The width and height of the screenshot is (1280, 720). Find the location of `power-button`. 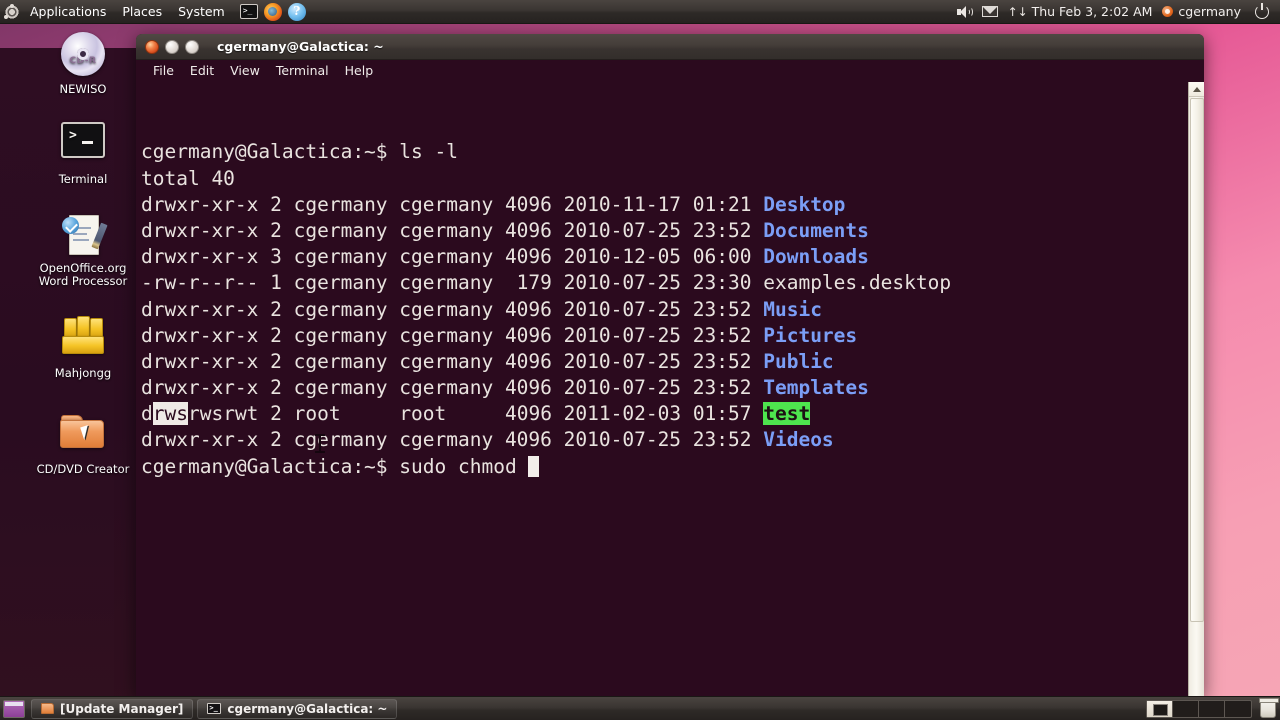

power-button is located at coordinates (1260, 10).